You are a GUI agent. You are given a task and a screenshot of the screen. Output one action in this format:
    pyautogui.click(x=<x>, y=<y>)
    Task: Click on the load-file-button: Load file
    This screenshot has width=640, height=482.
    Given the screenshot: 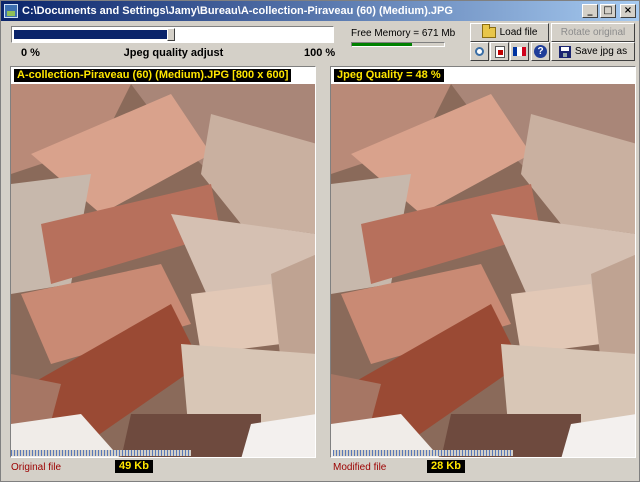 What is the action you would take?
    pyautogui.click(x=509, y=32)
    